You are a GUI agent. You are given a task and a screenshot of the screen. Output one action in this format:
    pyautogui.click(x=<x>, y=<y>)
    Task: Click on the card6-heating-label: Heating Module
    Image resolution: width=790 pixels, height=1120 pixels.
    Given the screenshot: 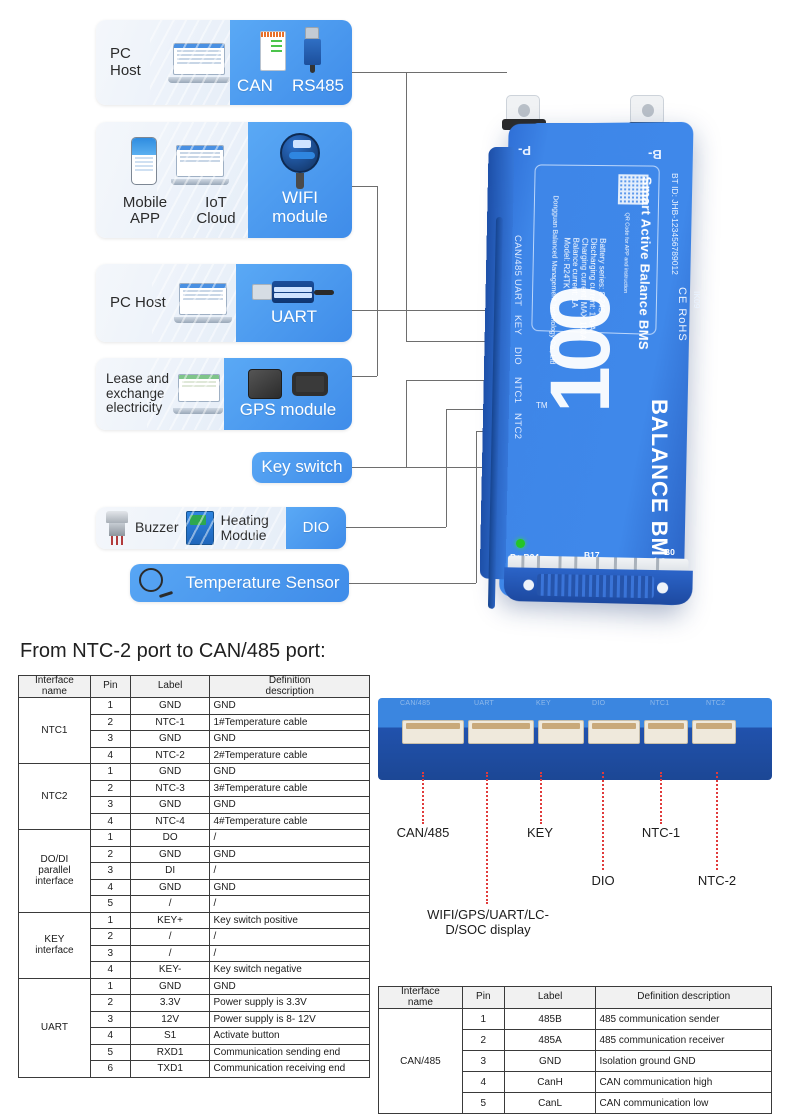 What is the action you would take?
    pyautogui.click(x=244, y=527)
    